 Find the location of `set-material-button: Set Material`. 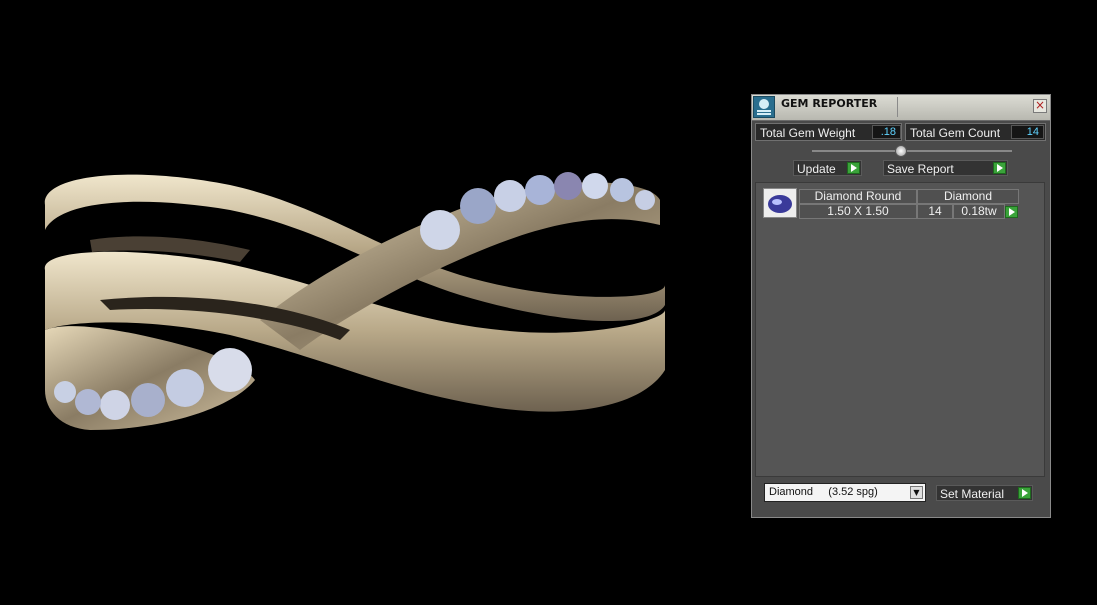

set-material-button: Set Material is located at coordinates (984, 493).